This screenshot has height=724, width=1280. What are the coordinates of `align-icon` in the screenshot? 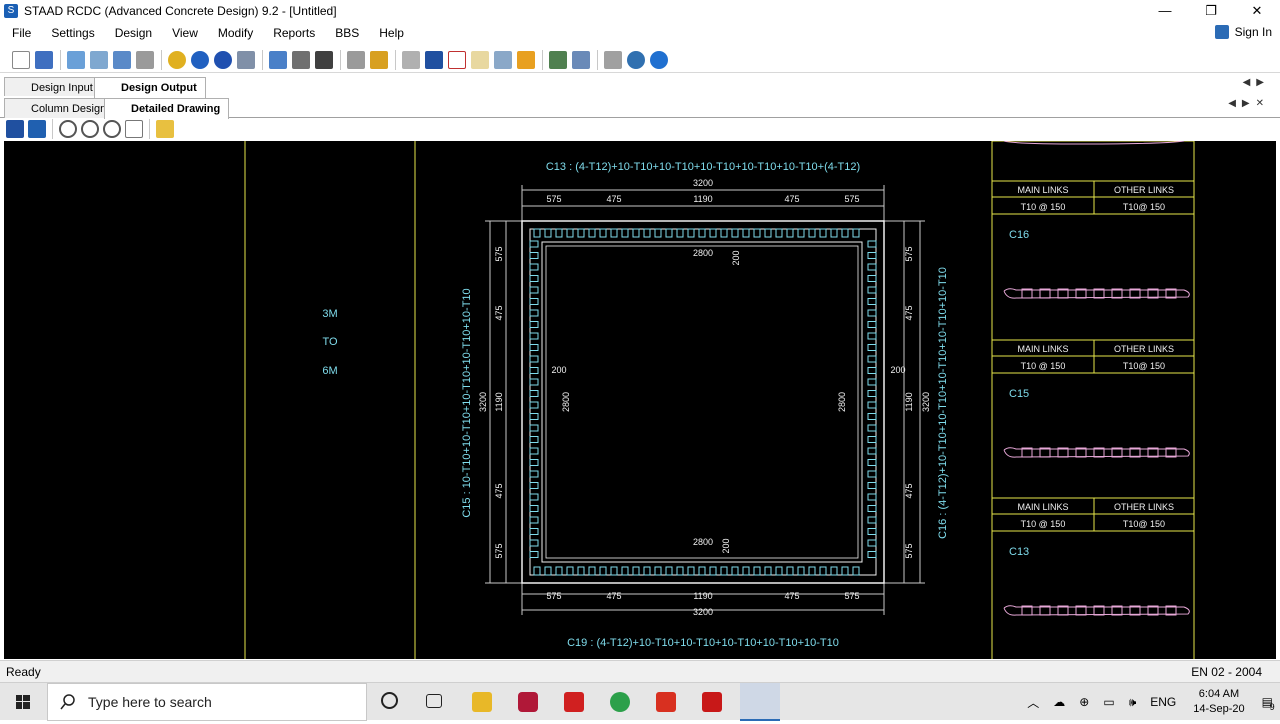 It's located at (301, 59).